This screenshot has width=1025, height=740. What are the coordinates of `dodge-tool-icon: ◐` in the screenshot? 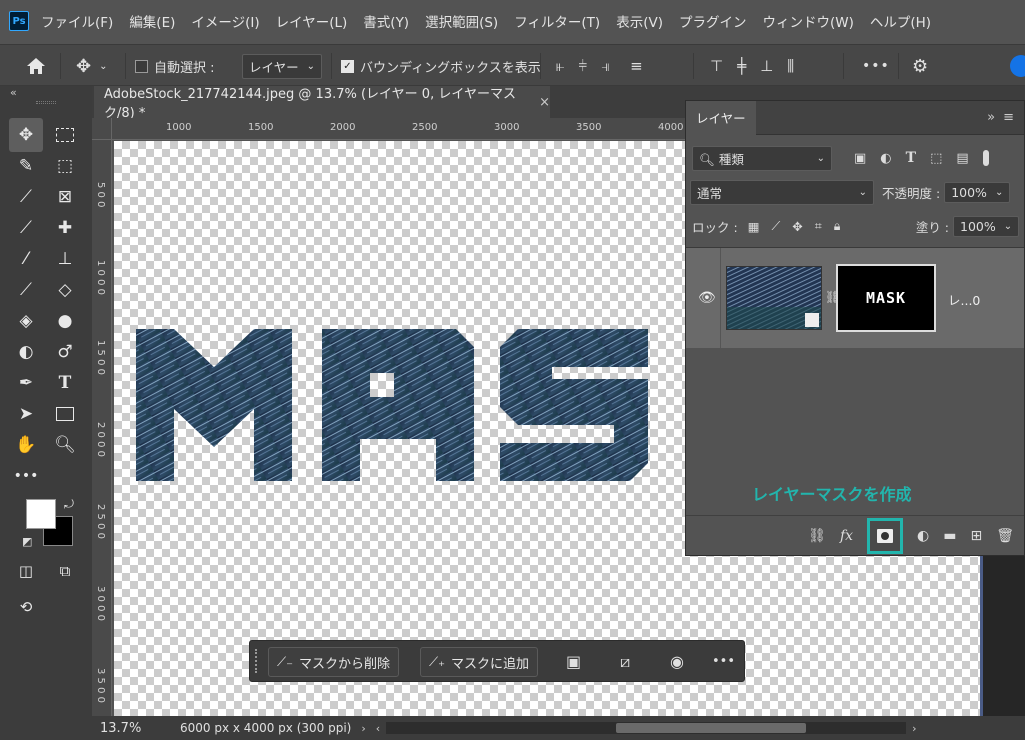 It's located at (26, 352).